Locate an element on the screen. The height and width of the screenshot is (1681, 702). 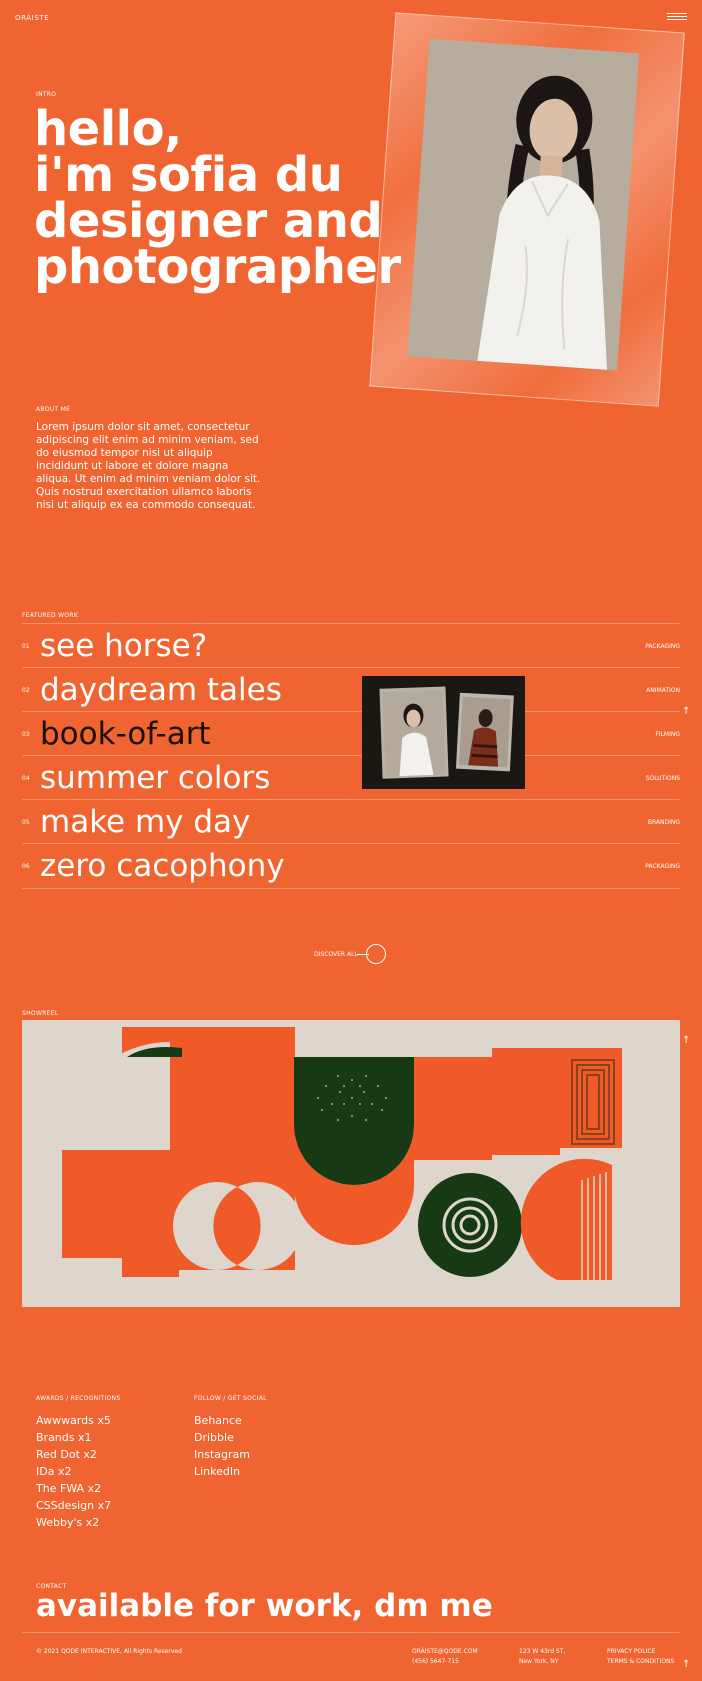
award-item: Awwwards x5 is located at coordinates (73, 1420).